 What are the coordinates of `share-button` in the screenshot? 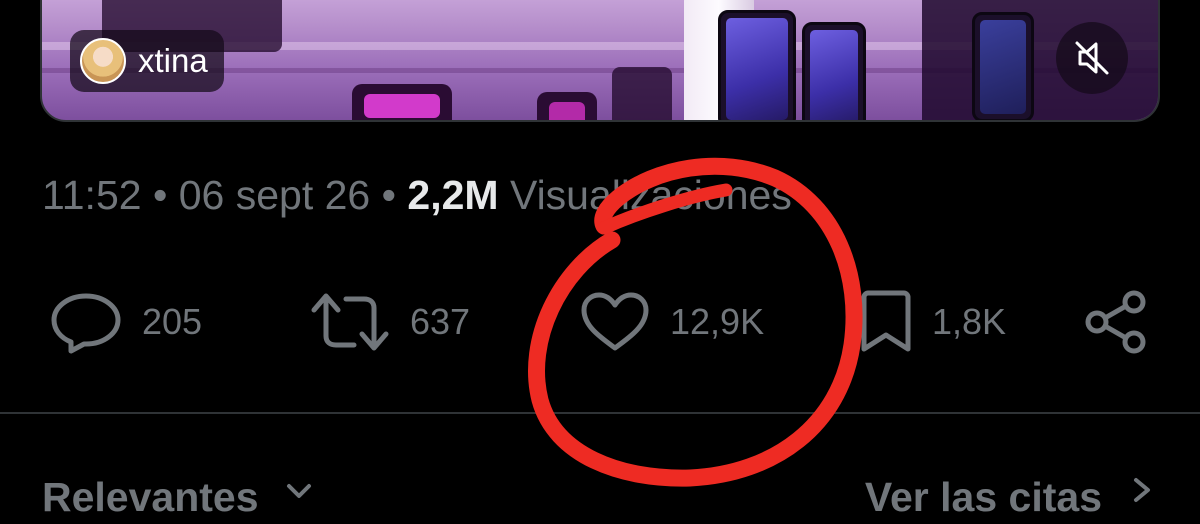 It's located at (1117, 322).